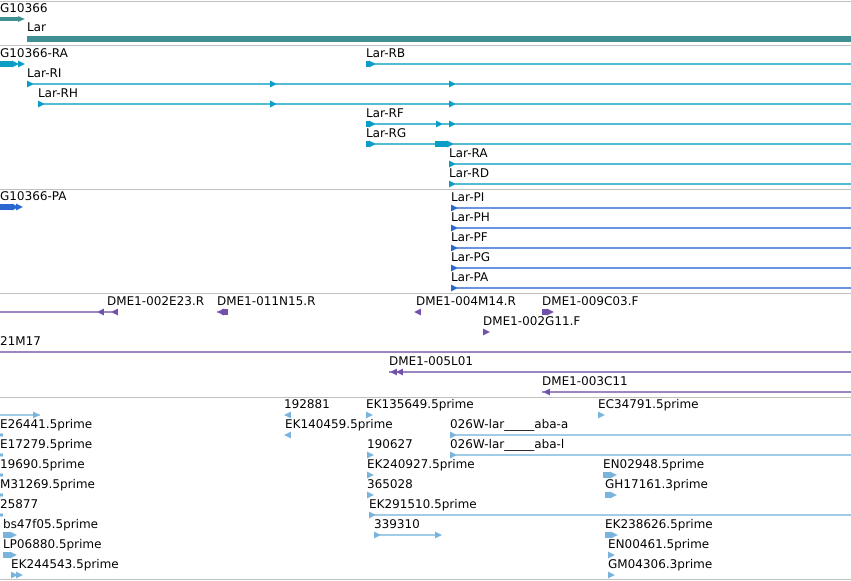 Image resolution: width=851 pixels, height=581 pixels. Describe the element at coordinates (659, 544) in the screenshot. I see `feature-label: EN00461.5prime` at that location.